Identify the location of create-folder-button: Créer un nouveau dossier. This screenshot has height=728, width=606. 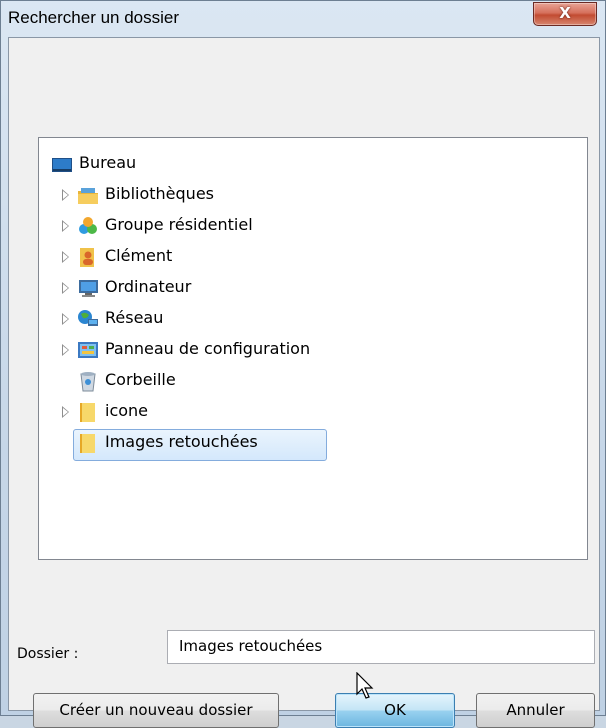
(156, 710).